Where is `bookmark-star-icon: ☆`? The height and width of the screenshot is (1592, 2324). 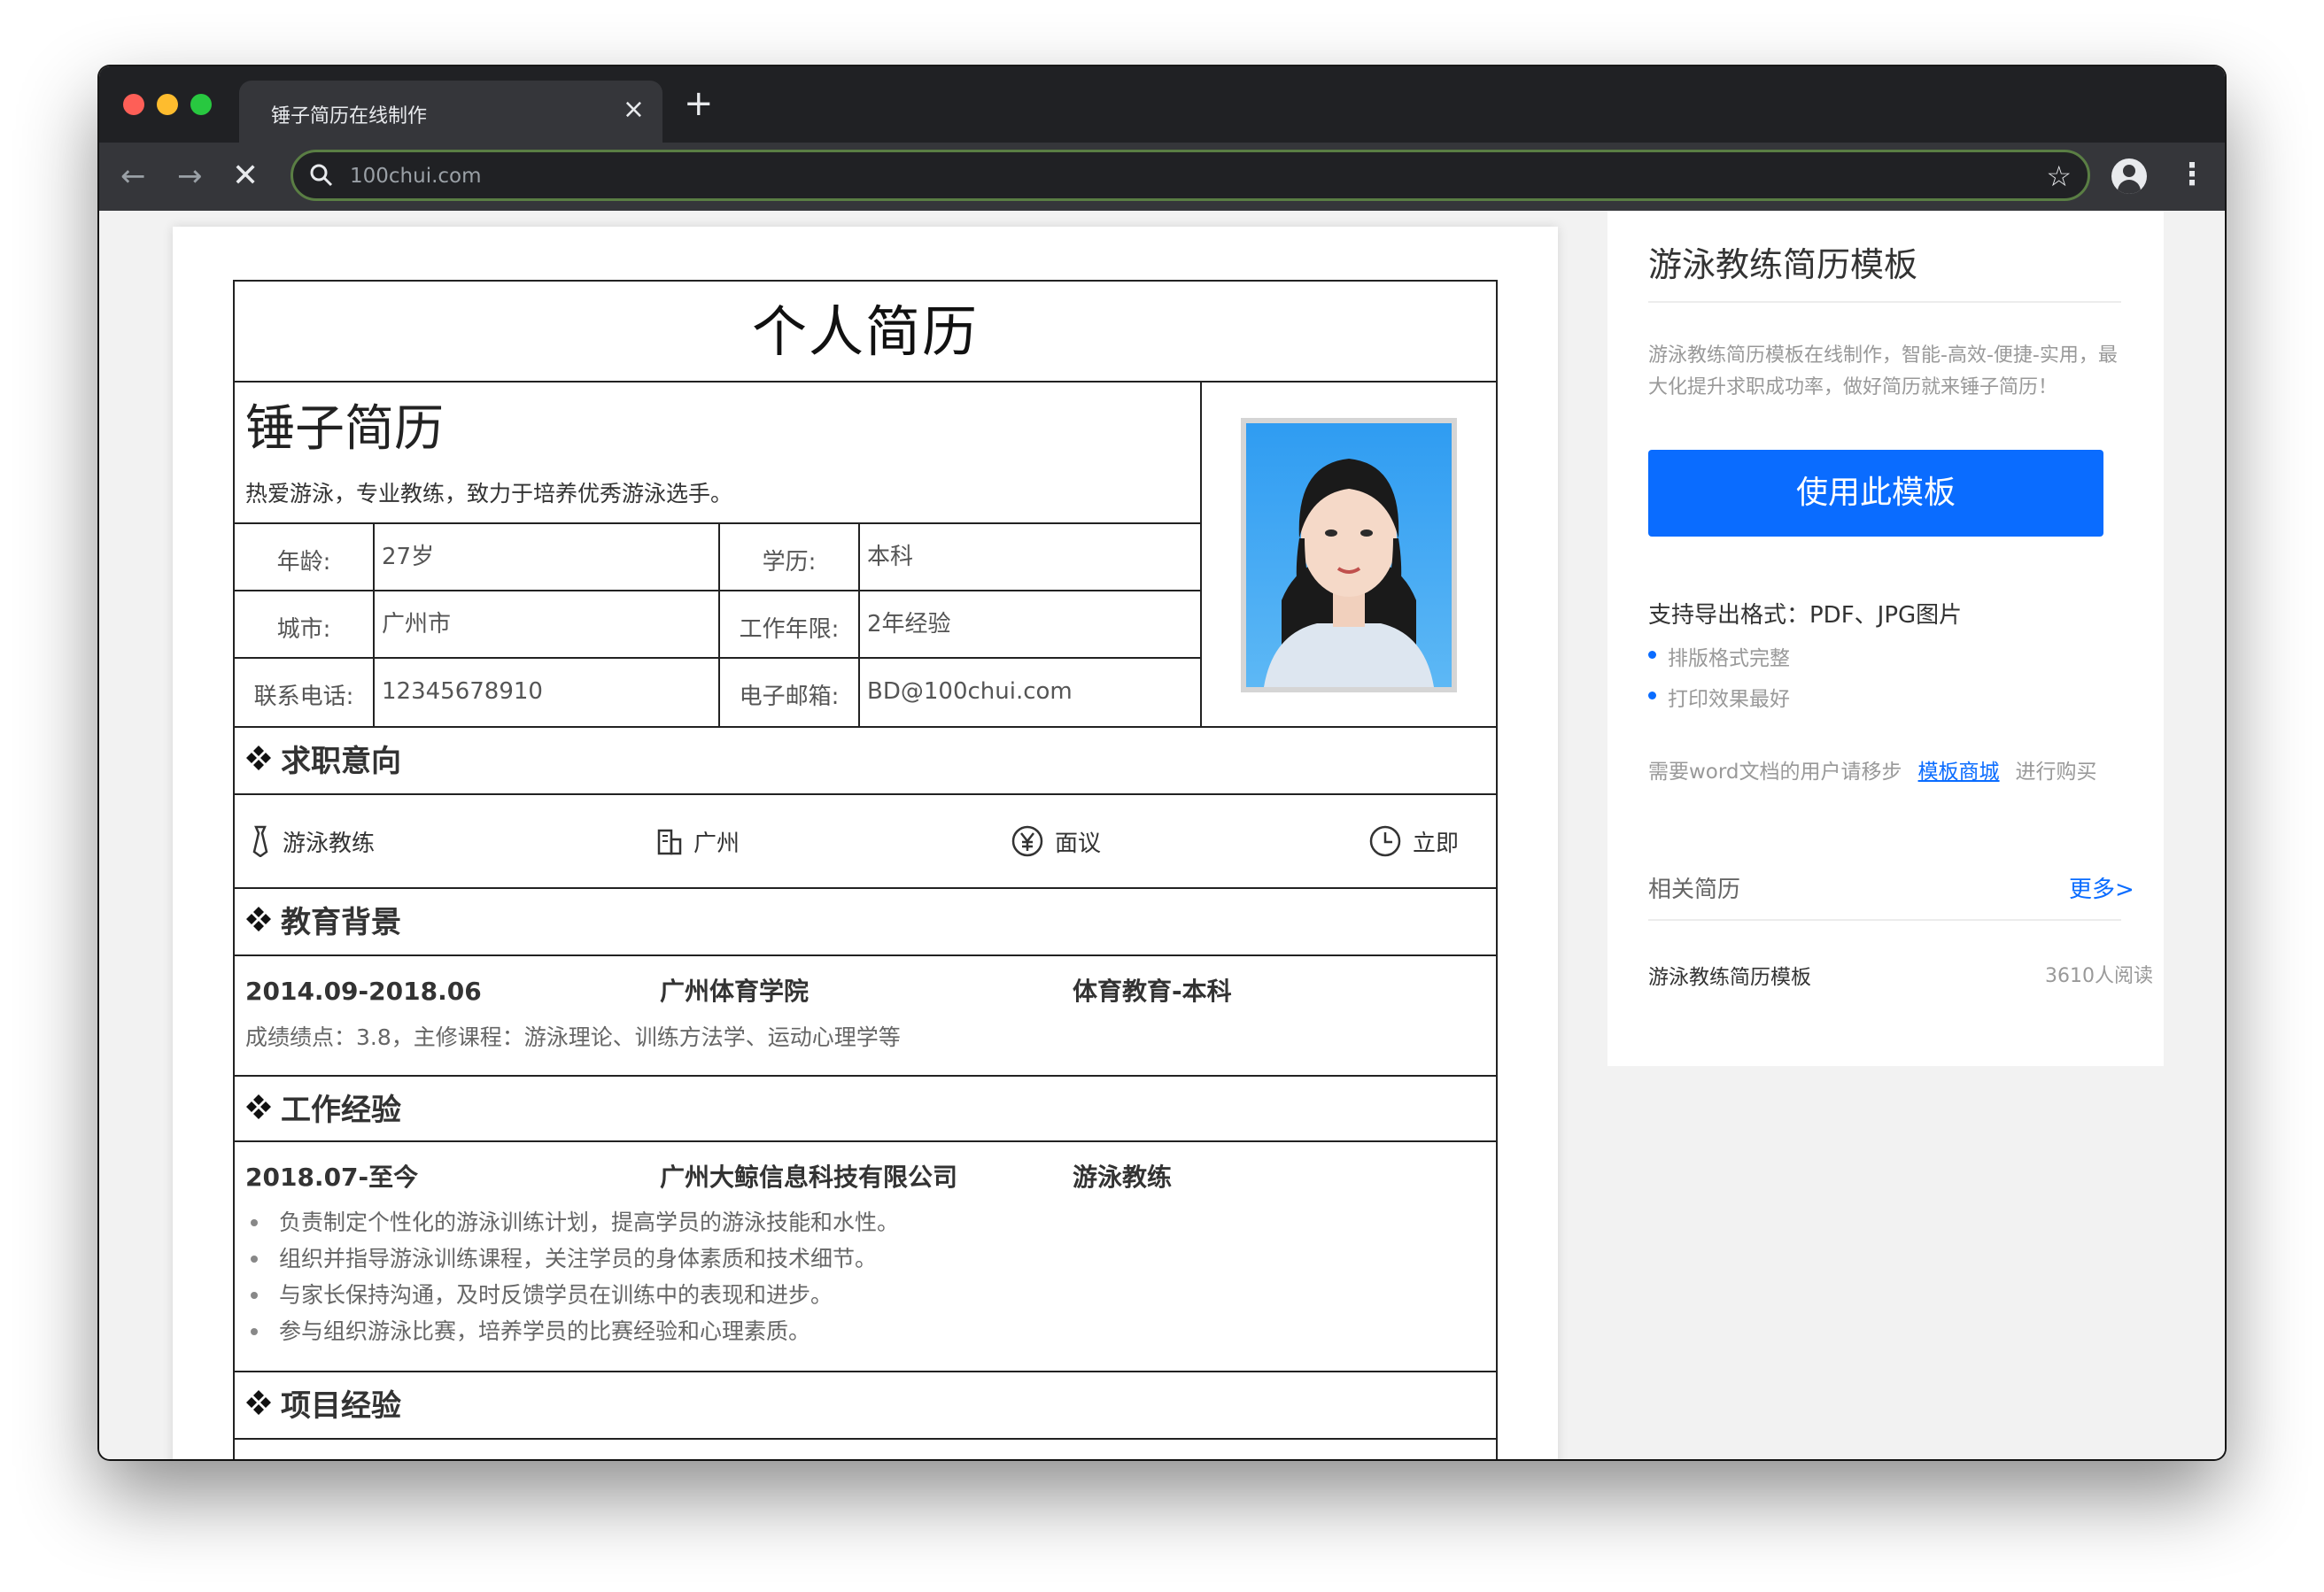
bookmark-star-icon: ☆ is located at coordinates (2059, 176).